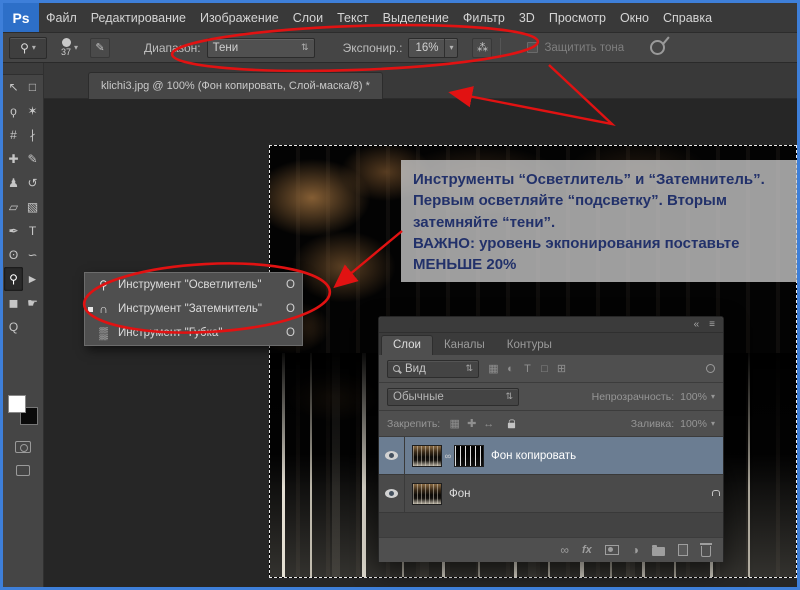 The height and width of the screenshot is (590, 800). Describe the element at coordinates (488, 424) in the screenshot. I see `lock-option-icon: ↔` at that location.